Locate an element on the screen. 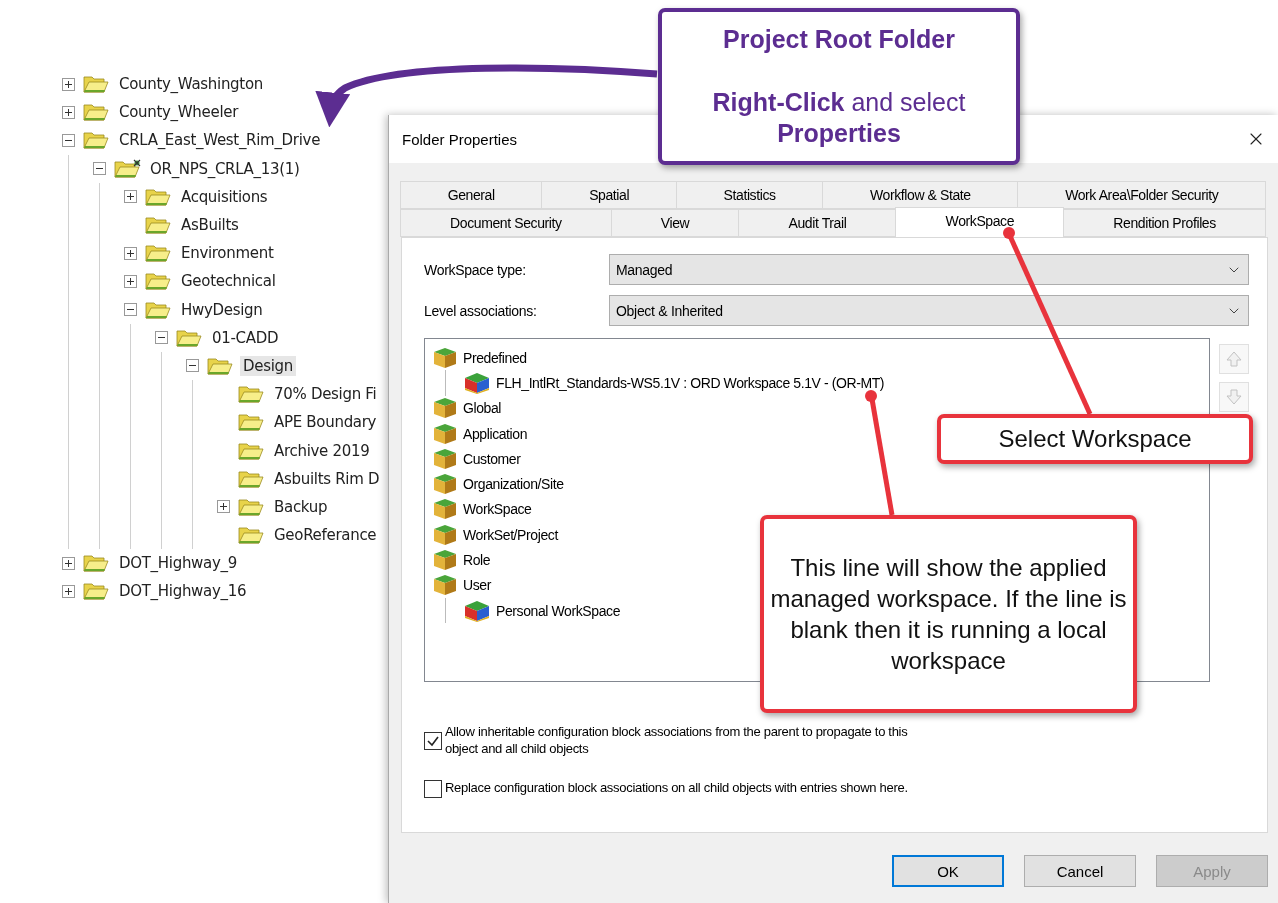  configuration-entry: Role is located at coordinates (477, 560).